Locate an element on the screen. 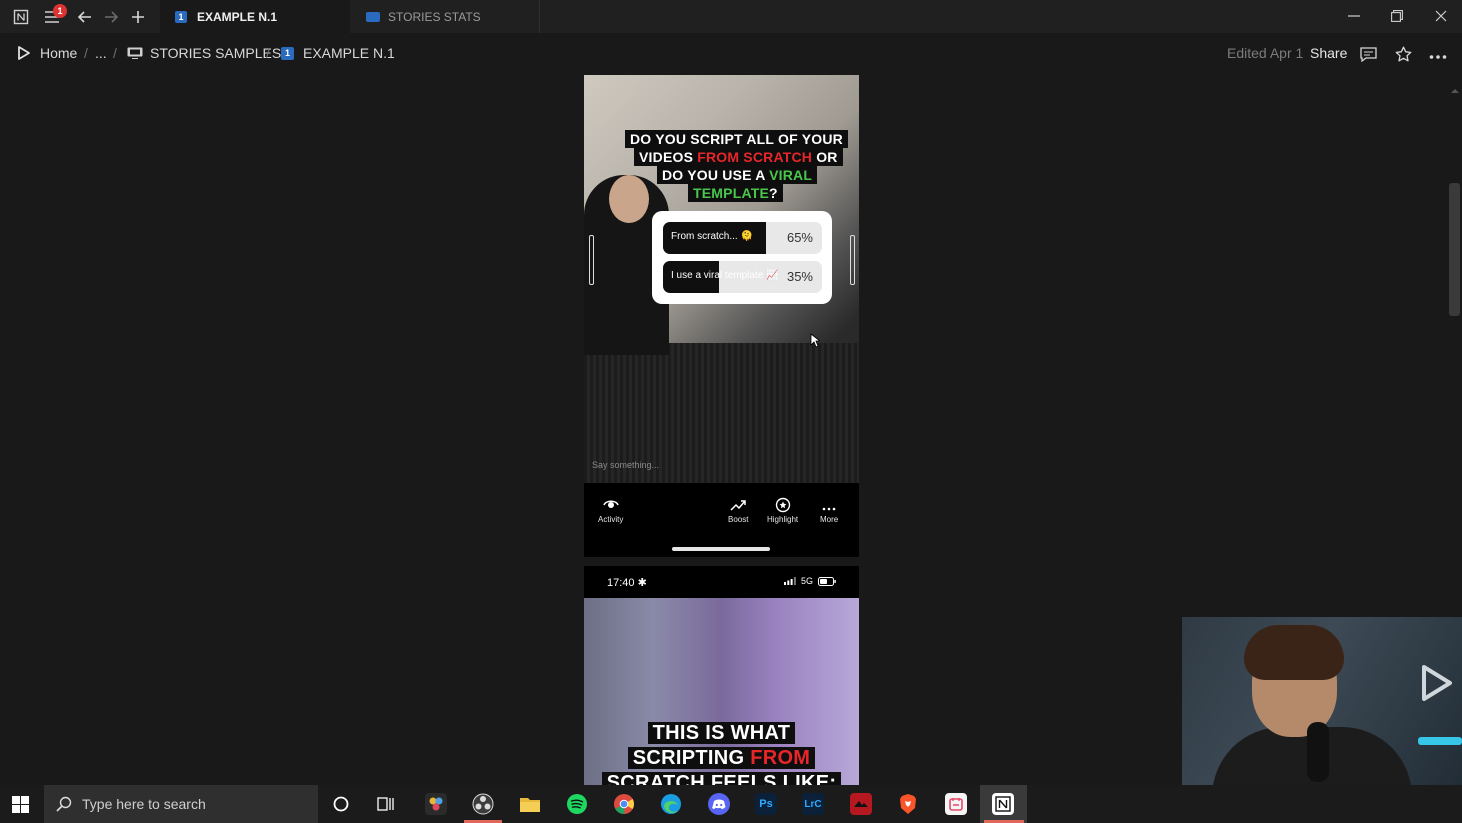 The width and height of the screenshot is (1462, 823). comments-icon is located at coordinates (1368, 56).